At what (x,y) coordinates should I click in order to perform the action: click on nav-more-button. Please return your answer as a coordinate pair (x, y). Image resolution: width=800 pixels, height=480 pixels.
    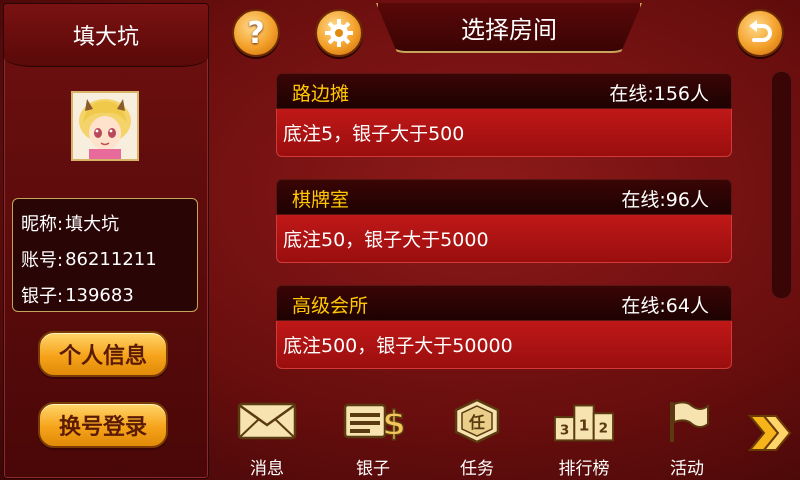
    Looking at the image, I should click on (769, 433).